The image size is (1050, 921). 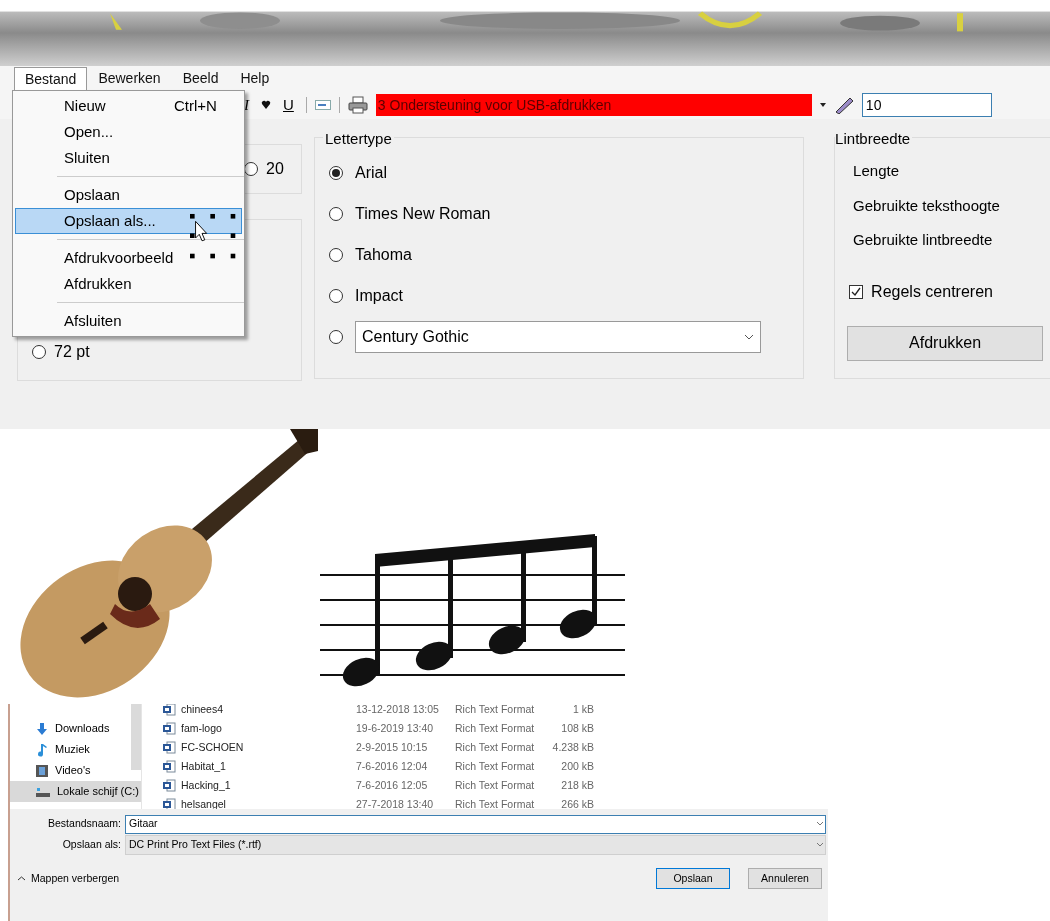 I want to click on nav-item: Video's, so click(x=75, y=770).